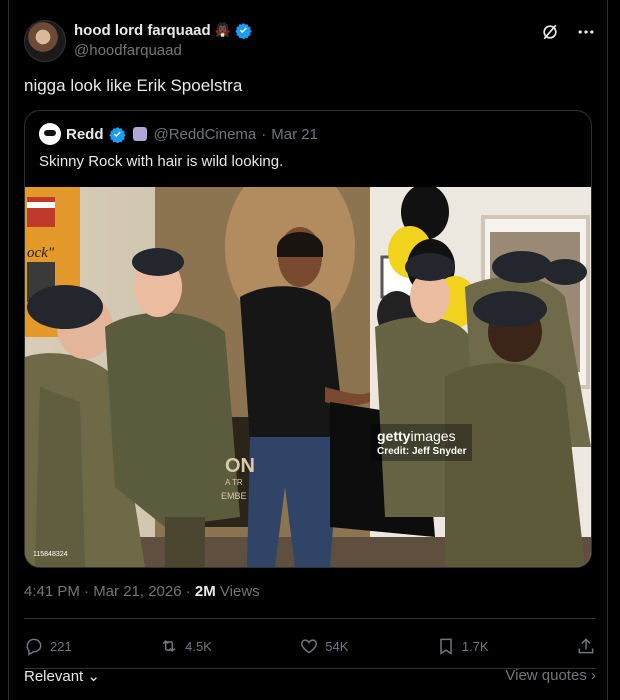  What do you see at coordinates (310, 676) in the screenshot?
I see `replies-footer: Relevant ⌄ View quotes ›` at bounding box center [310, 676].